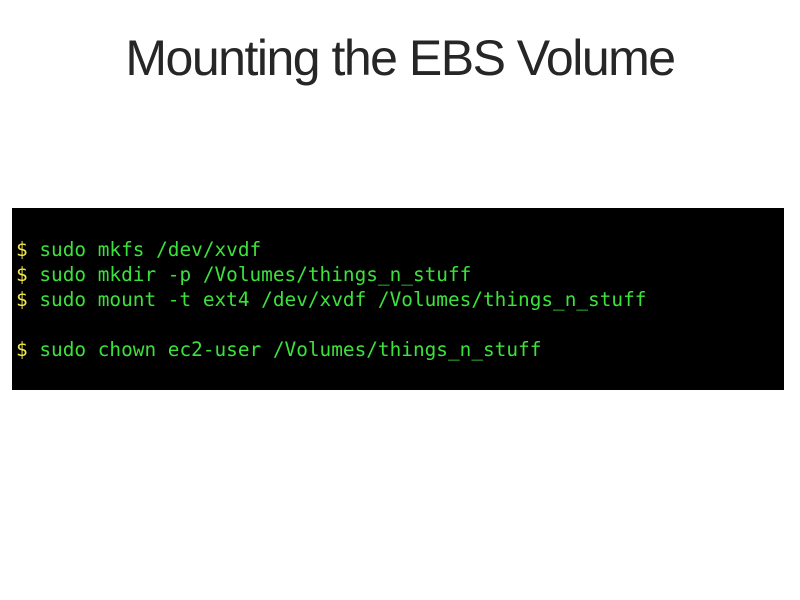 This screenshot has height=600, width=800. Describe the element at coordinates (400, 58) in the screenshot. I see `slide-title: Mounting the EBS Volume` at that location.